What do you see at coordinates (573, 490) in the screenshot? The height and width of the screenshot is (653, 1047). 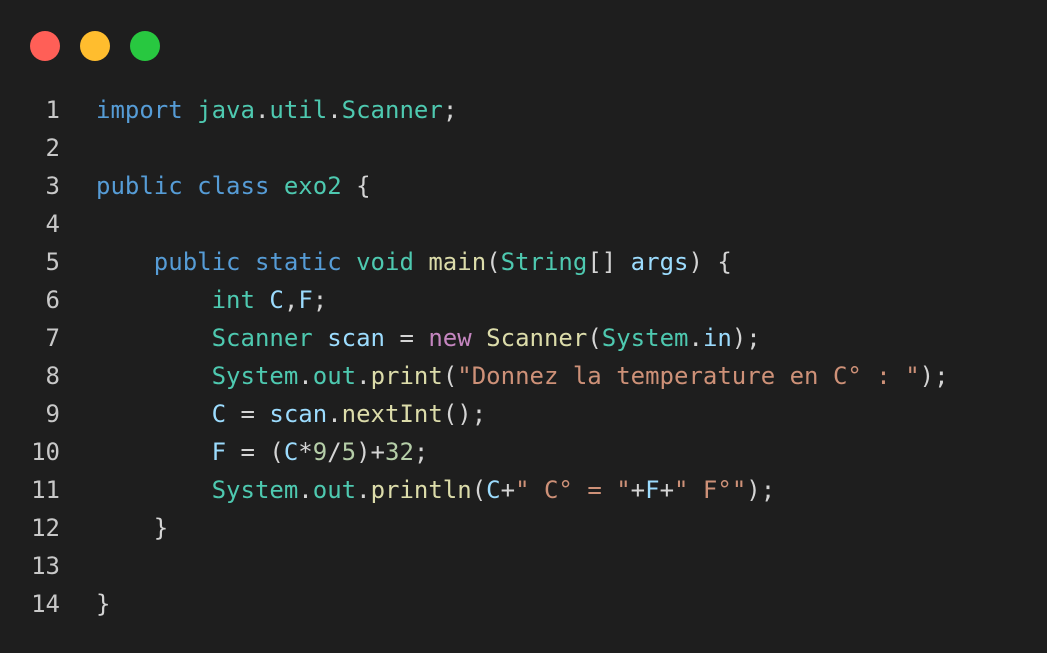 I see `code-token: " C° = "` at bounding box center [573, 490].